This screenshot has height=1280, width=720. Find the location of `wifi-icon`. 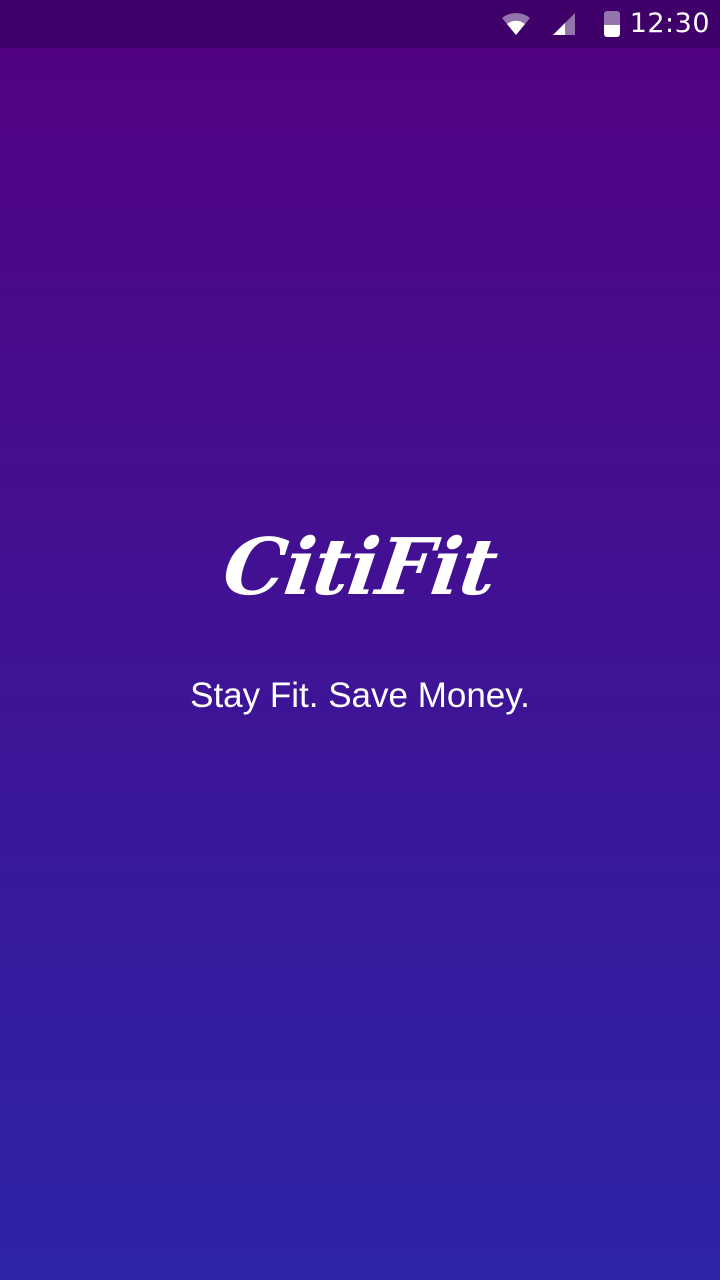

wifi-icon is located at coordinates (516, 24).